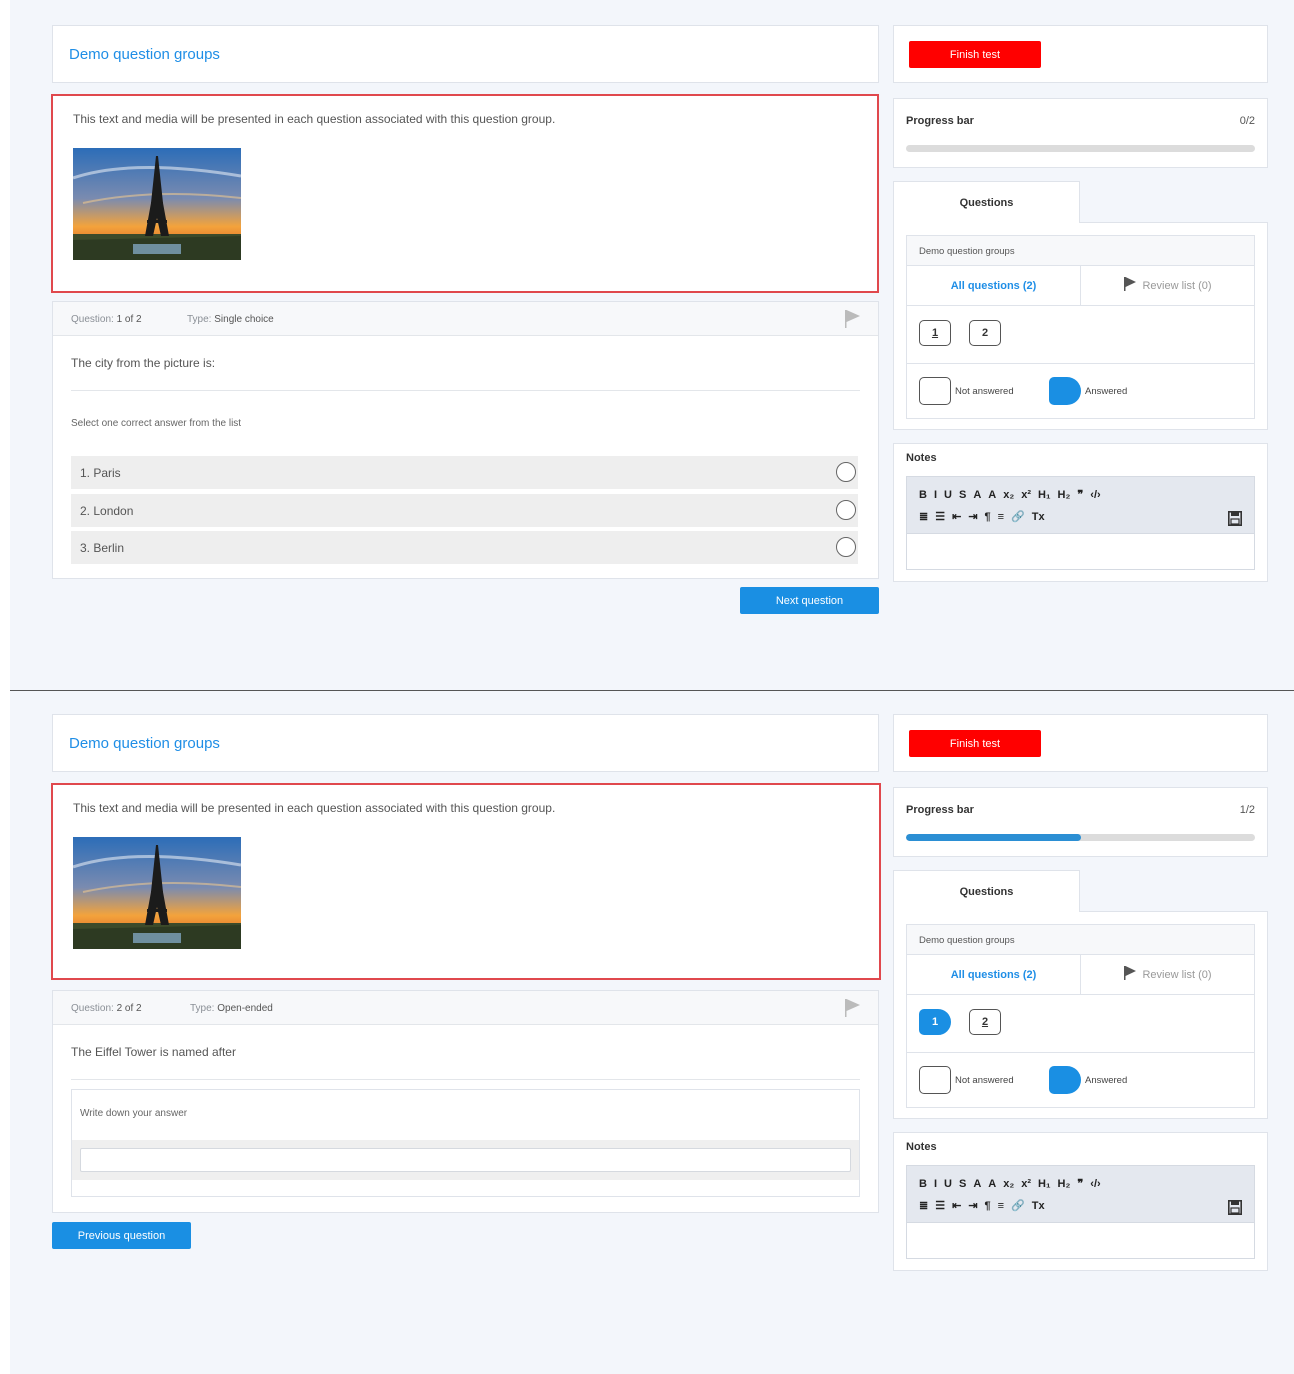 This screenshot has height=1374, width=1294. What do you see at coordinates (121, 1235) in the screenshot?
I see `previous-question-button: Previous question` at bounding box center [121, 1235].